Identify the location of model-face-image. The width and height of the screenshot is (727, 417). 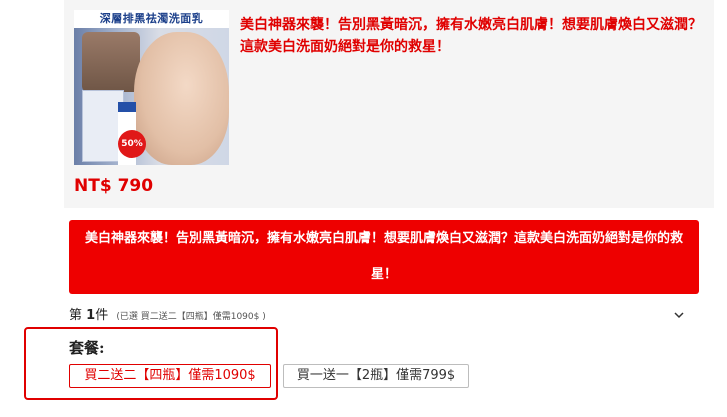
(181, 98).